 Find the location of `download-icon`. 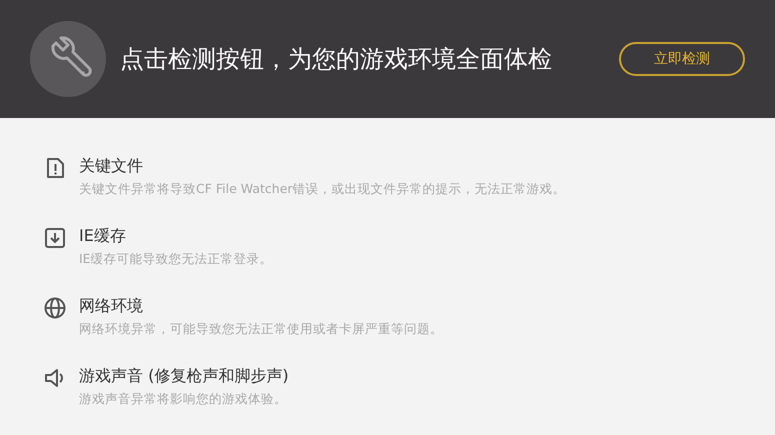

download-icon is located at coordinates (55, 238).